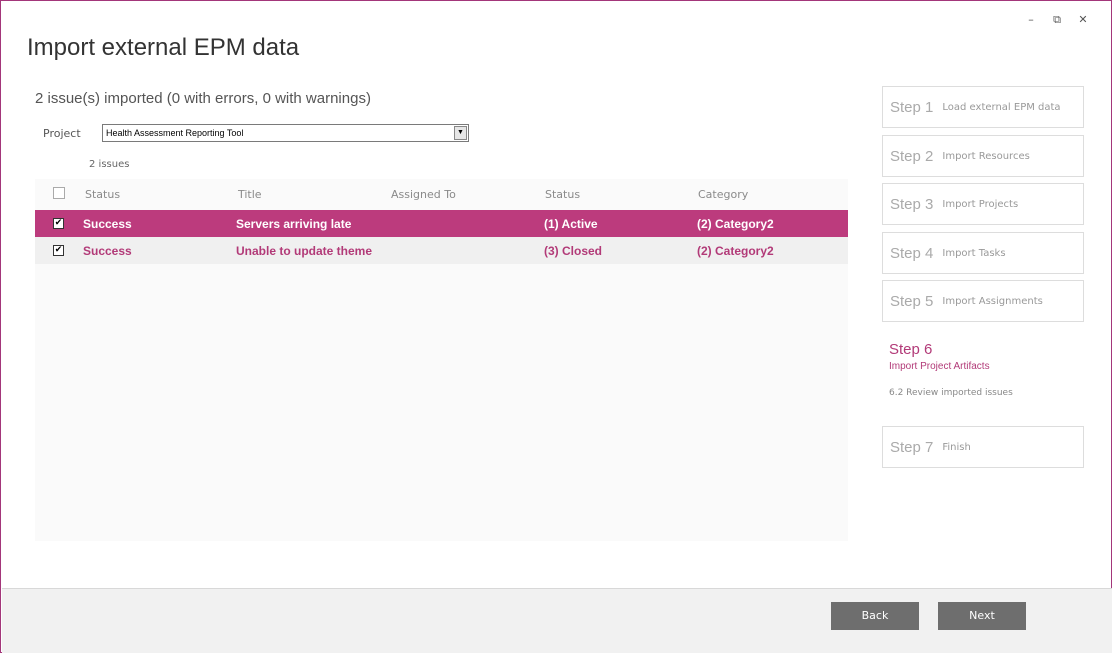 This screenshot has height=653, width=1112. What do you see at coordinates (460, 133) in the screenshot?
I see `chevron-down-icon: ▼` at bounding box center [460, 133].